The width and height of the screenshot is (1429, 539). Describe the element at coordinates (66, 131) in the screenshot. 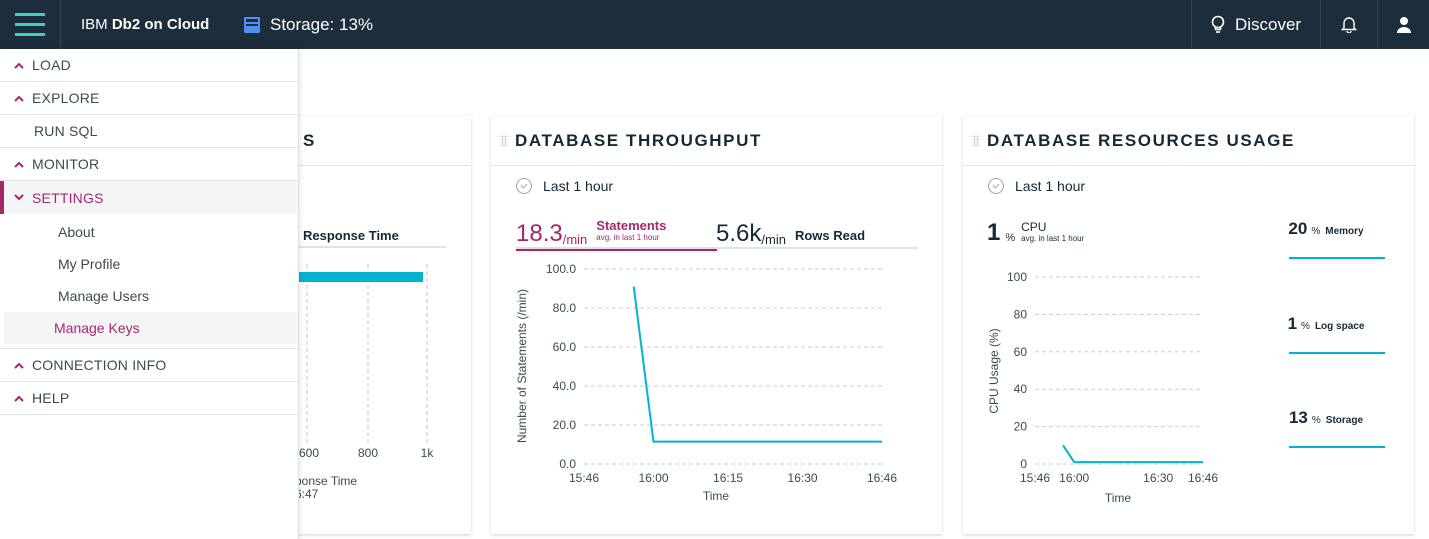

I see `nav-label: RUN SQL` at that location.